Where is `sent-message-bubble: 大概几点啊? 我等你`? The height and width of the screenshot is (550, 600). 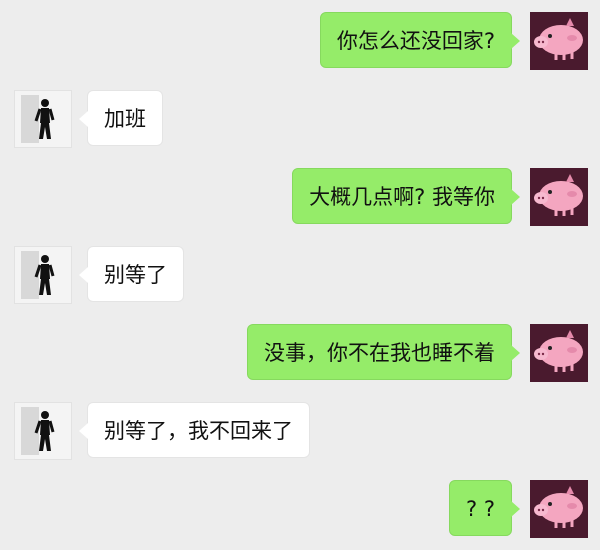
sent-message-bubble: 大概几点啊? 我等你 is located at coordinates (406, 196).